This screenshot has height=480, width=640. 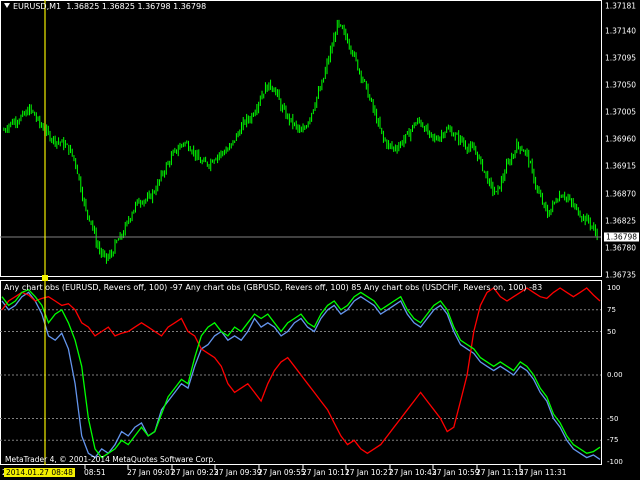 What do you see at coordinates (621, 194) in the screenshot?
I see `price-tick-label: 1.36870` at bounding box center [621, 194].